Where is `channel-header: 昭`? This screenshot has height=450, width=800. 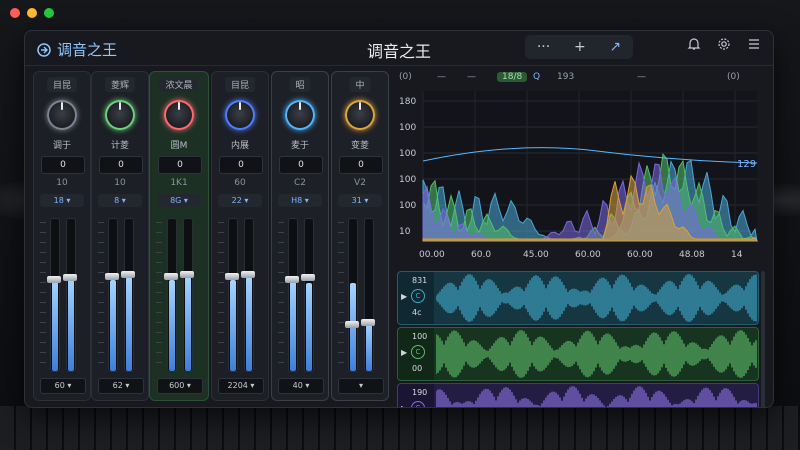
channel-header: 昭 is located at coordinates (300, 84).